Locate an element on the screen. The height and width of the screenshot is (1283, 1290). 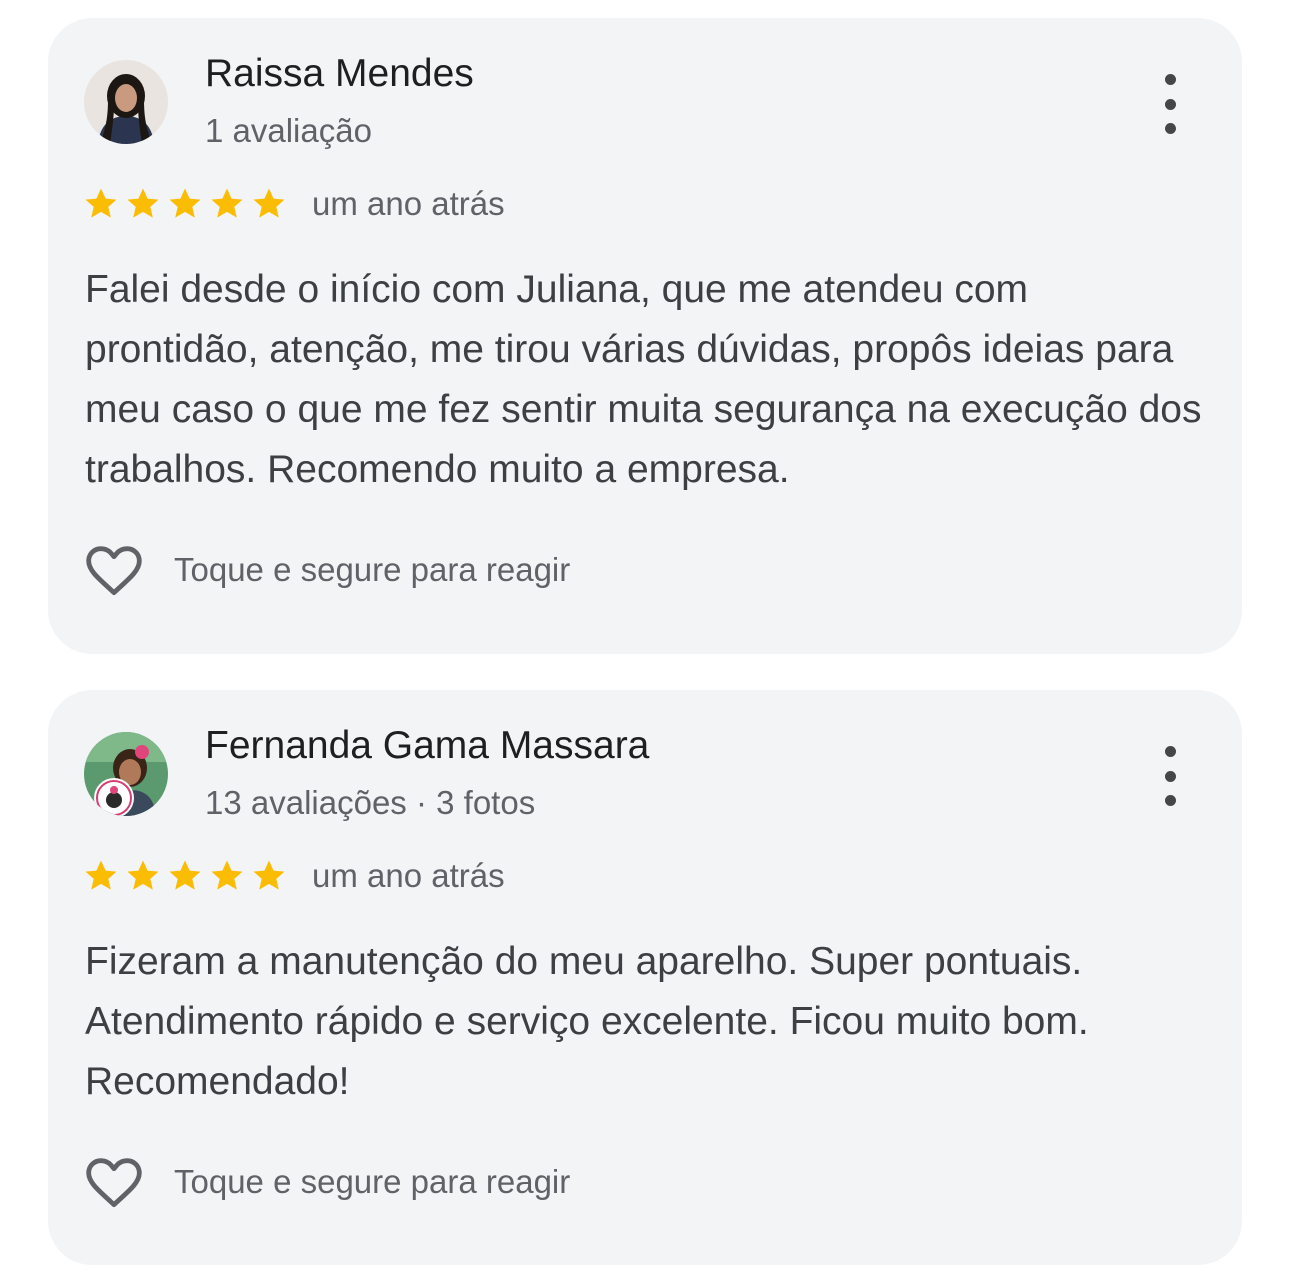
reviewer-name: Fernanda Gama Massara is located at coordinates (427, 746).